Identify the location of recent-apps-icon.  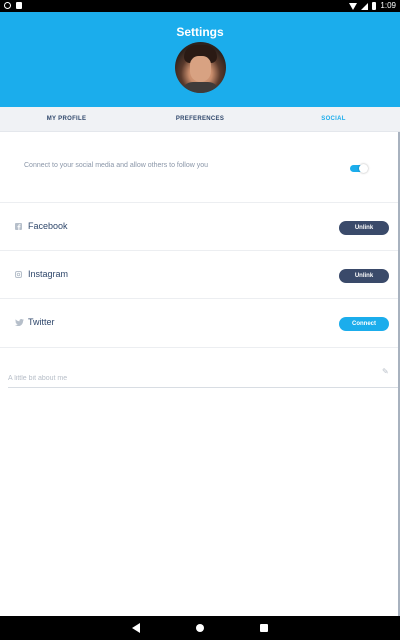
(264, 628).